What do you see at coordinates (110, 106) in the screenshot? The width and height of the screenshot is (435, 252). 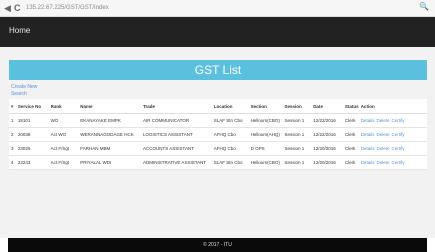 I see `column-header: Name` at bounding box center [110, 106].